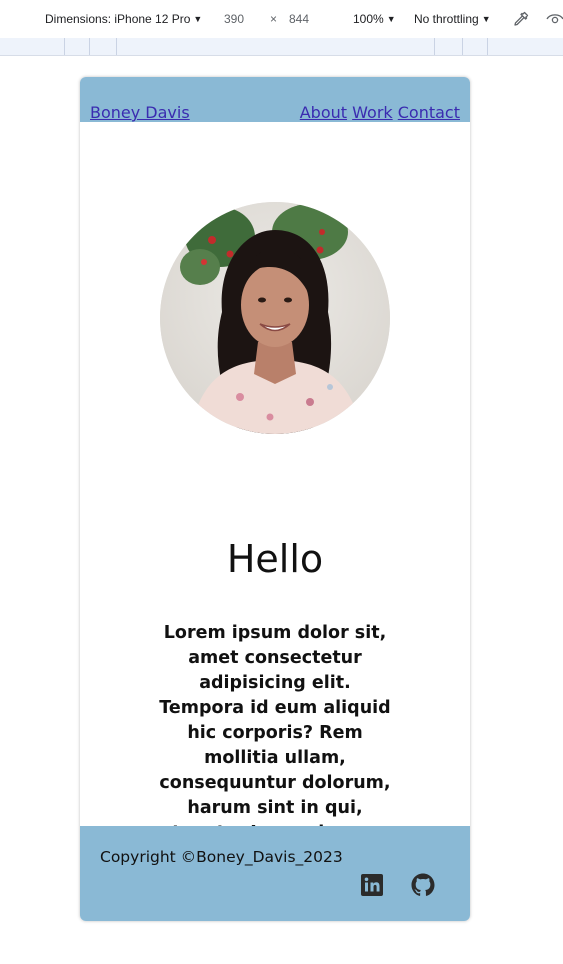 This screenshot has width=563, height=964. Describe the element at coordinates (299, 19) in the screenshot. I see `height-input: 844` at that location.